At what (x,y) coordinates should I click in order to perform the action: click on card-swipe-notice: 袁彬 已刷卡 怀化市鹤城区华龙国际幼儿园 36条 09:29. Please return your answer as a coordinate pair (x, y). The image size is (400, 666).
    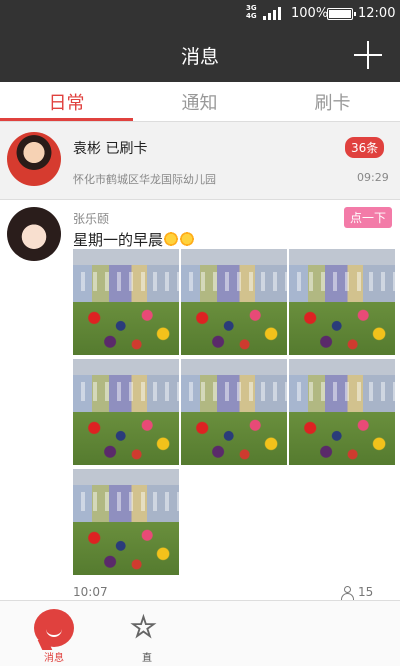
    Looking at the image, I should click on (200, 161).